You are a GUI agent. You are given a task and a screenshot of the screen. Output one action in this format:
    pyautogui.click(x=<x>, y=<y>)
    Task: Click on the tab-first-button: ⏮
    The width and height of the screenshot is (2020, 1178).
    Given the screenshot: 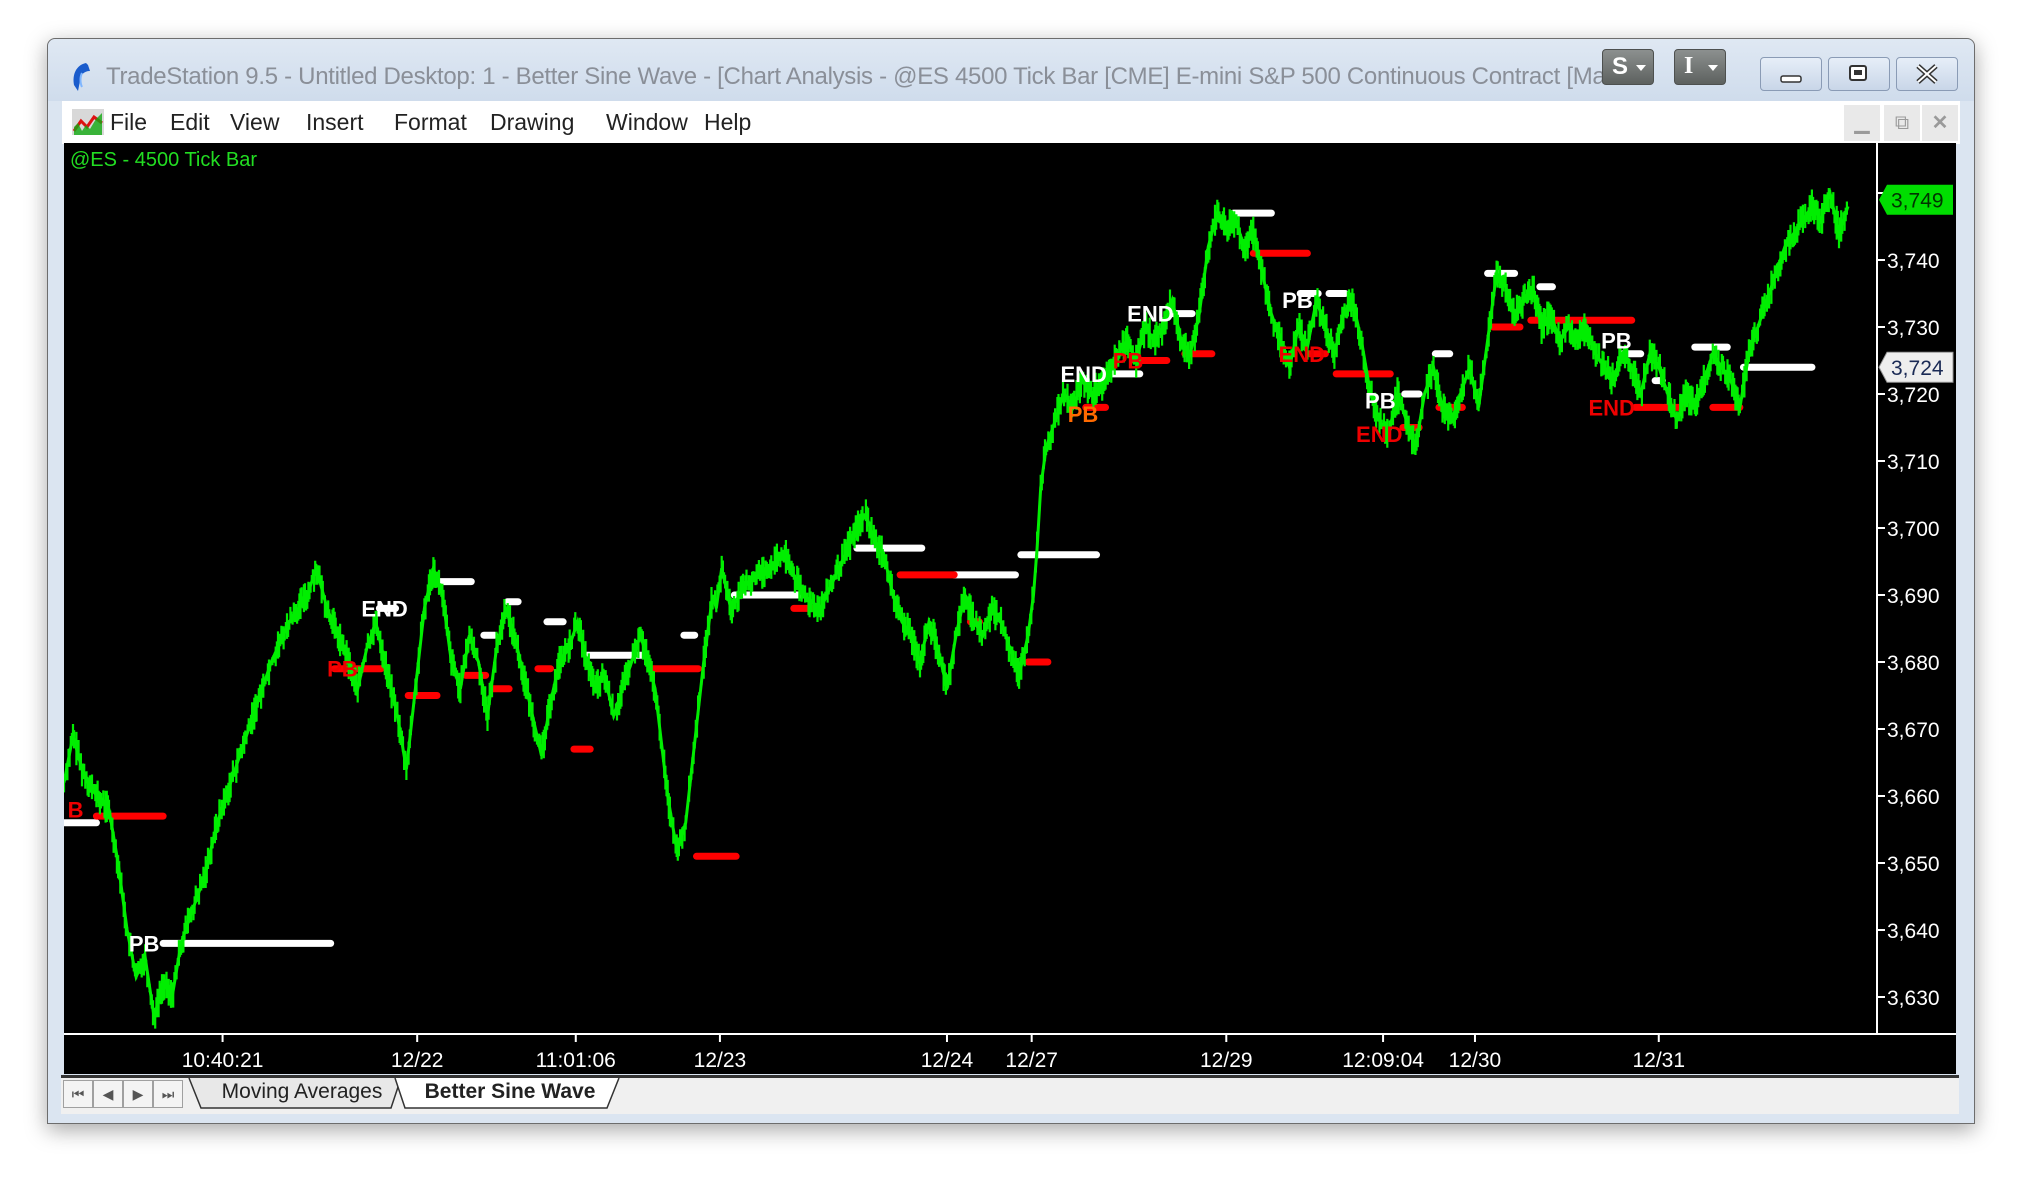 What is the action you would take?
    pyautogui.click(x=78, y=1094)
    